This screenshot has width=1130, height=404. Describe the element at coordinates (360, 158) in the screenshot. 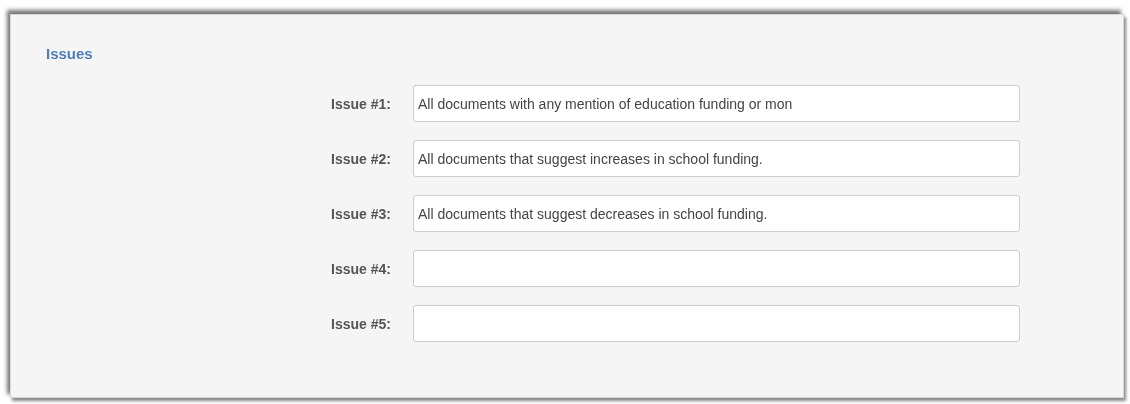

I see `field-label: Issue #2:` at that location.